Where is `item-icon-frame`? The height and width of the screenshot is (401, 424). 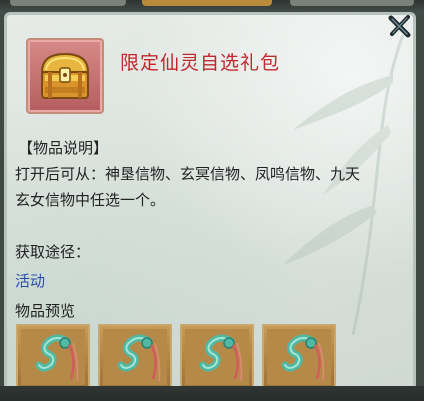 item-icon-frame is located at coordinates (65, 76).